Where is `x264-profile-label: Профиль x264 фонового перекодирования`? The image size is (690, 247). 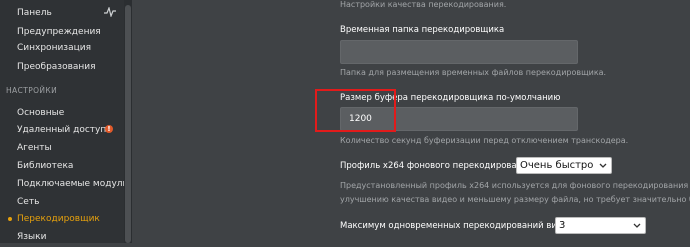 x264-profile-label: Профиль x264 фонового перекодирования is located at coordinates (436, 166).